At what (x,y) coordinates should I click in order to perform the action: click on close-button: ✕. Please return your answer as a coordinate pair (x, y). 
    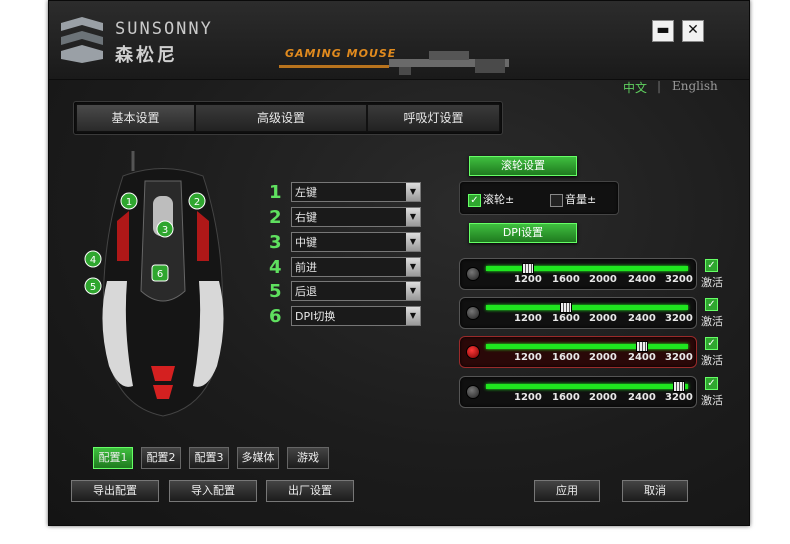
    Looking at the image, I should click on (693, 31).